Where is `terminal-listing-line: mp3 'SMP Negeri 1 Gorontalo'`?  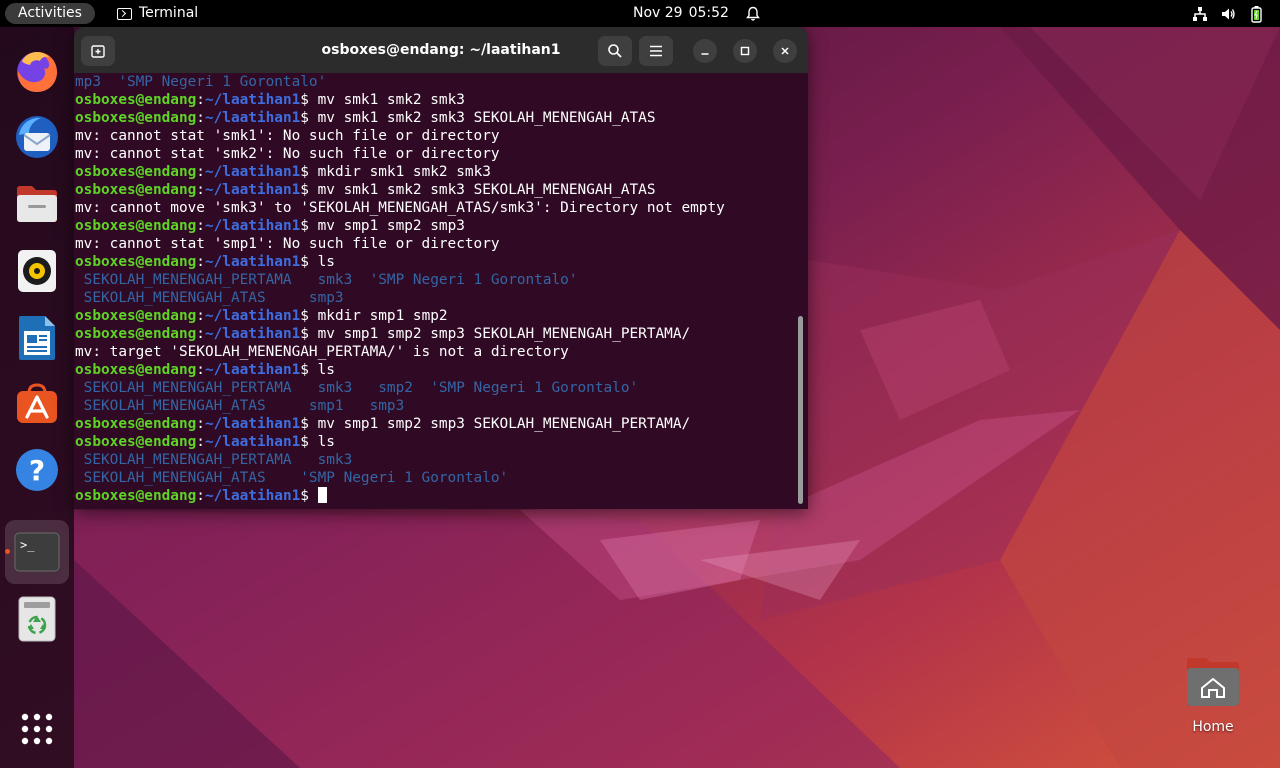
terminal-listing-line: mp3 'SMP Negeri 1 Gorontalo' is located at coordinates (201, 82).